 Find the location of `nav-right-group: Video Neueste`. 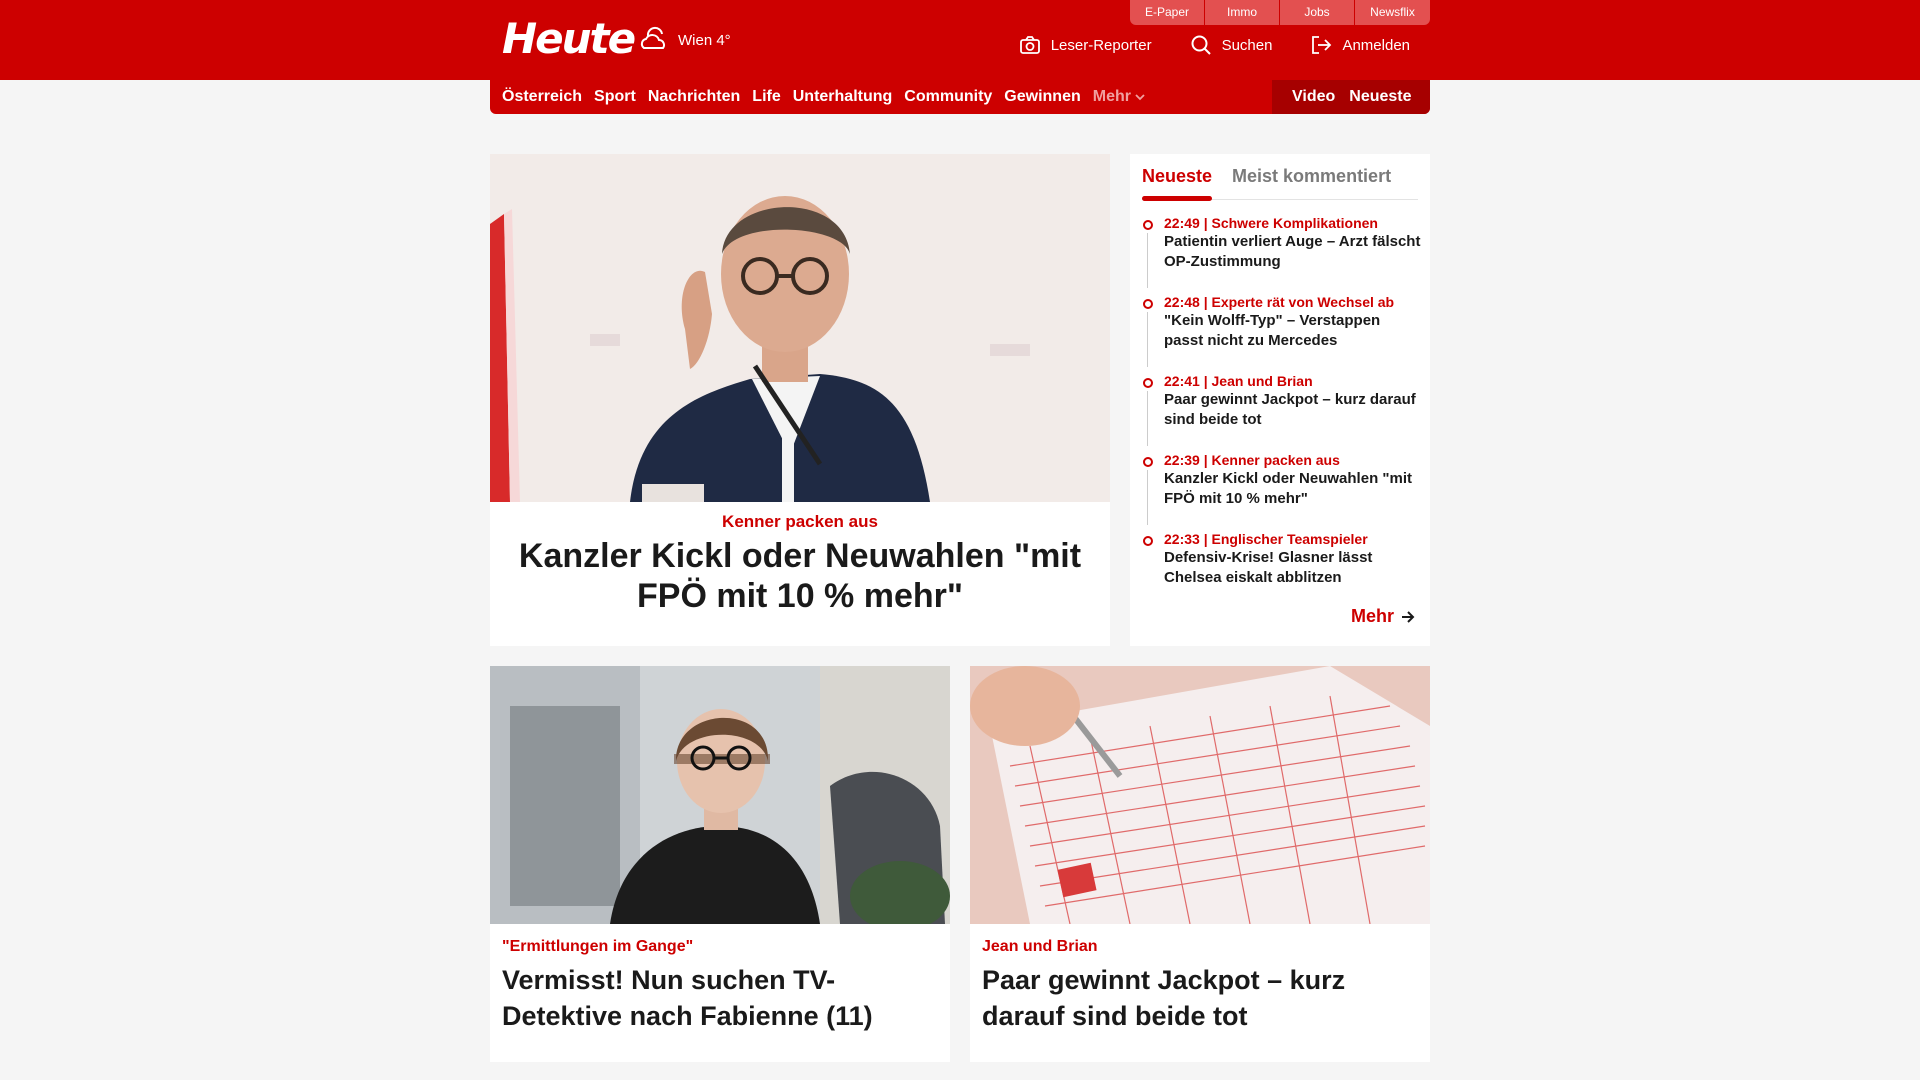

nav-right-group: Video Neueste is located at coordinates (1351, 97).